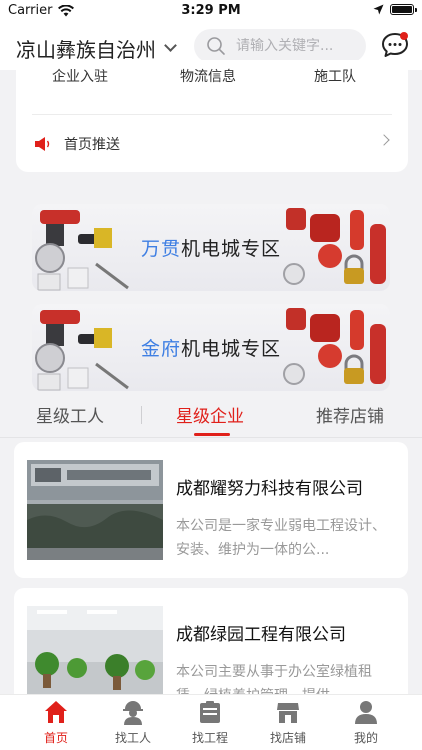 This screenshot has width=422, height=750. I want to click on chevron-down-icon, so click(170, 45).